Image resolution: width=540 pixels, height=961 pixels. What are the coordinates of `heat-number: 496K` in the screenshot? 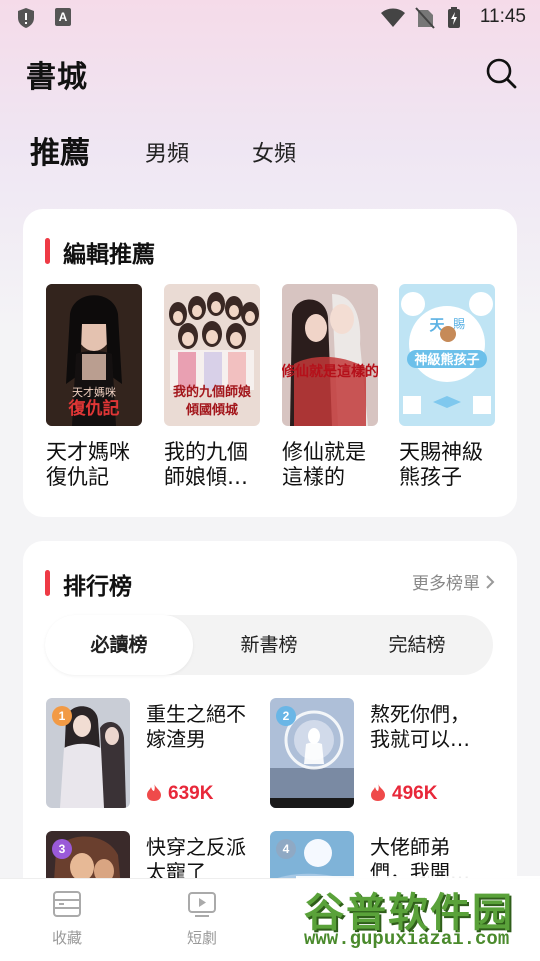 It's located at (415, 793).